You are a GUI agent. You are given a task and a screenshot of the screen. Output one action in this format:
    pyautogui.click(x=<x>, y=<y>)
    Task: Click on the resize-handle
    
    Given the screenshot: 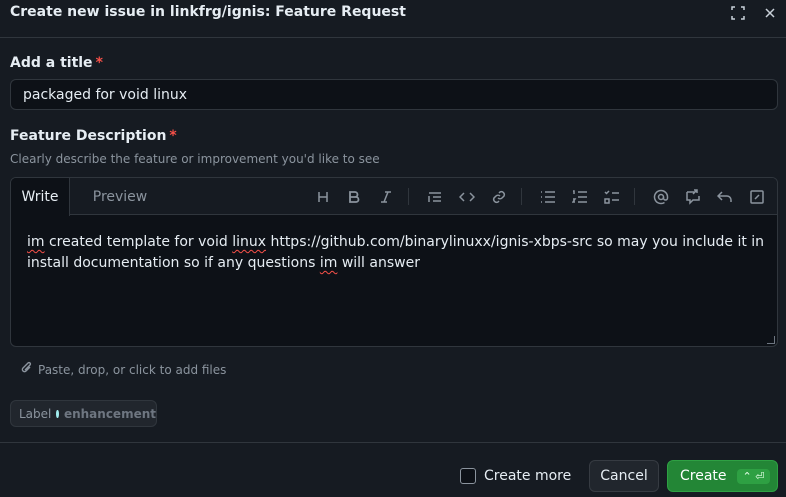 What is the action you would take?
    pyautogui.click(x=771, y=340)
    